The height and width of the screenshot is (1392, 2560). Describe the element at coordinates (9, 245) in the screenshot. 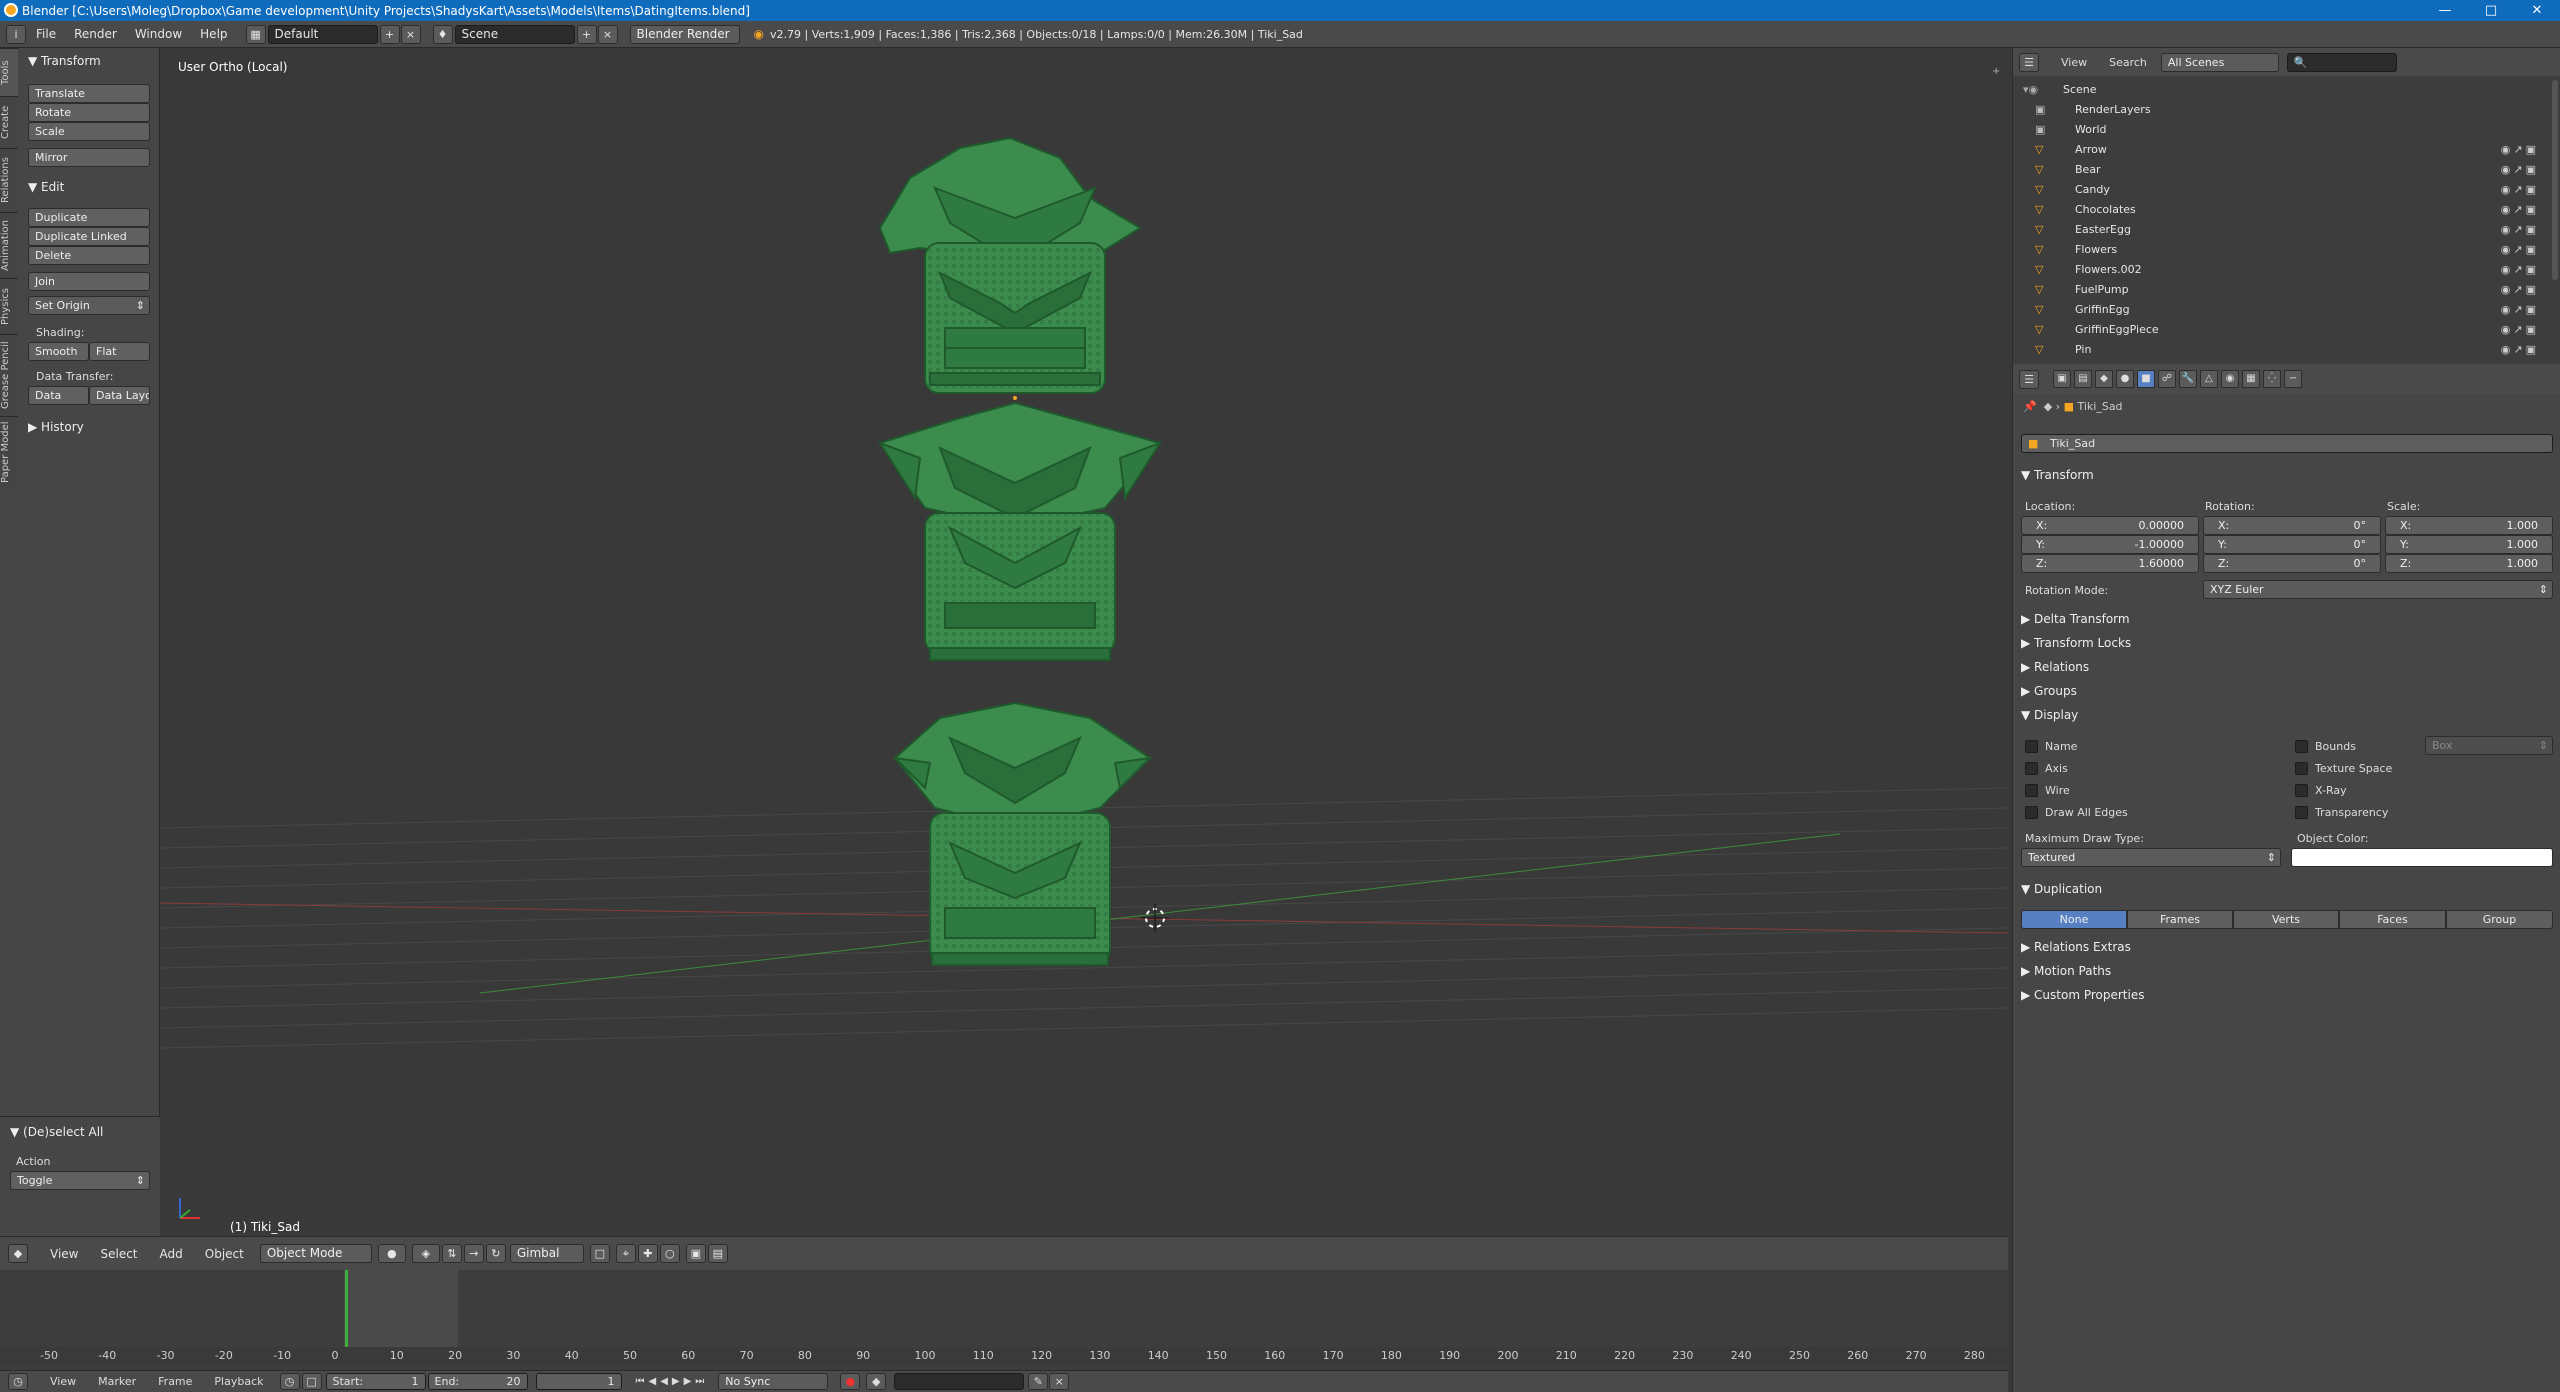

I see `tab-animation: Animation` at that location.